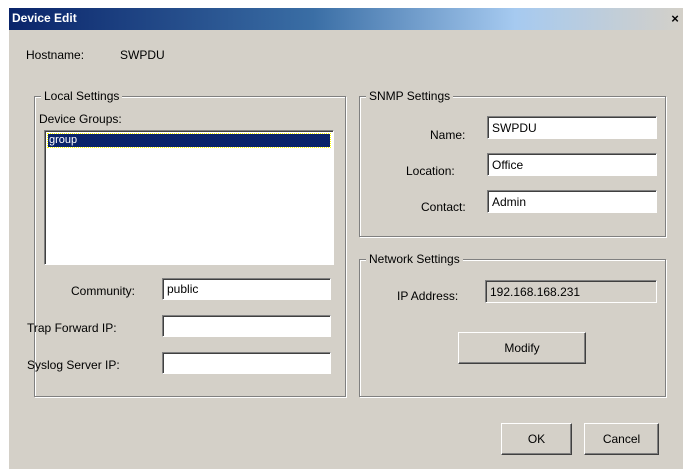 The image size is (683, 469). What do you see at coordinates (572, 127) in the screenshot?
I see `snmp-name-input` at bounding box center [572, 127].